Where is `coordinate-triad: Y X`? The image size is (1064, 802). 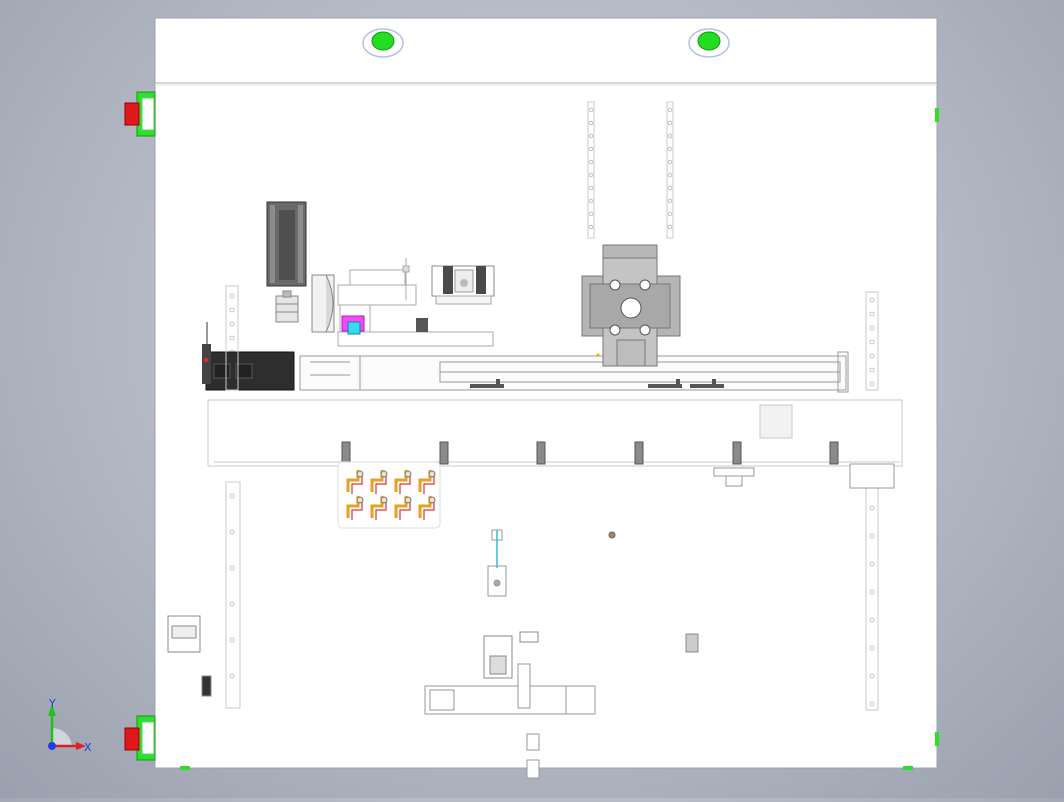
coordinate-triad: Y X is located at coordinates (70, 725).